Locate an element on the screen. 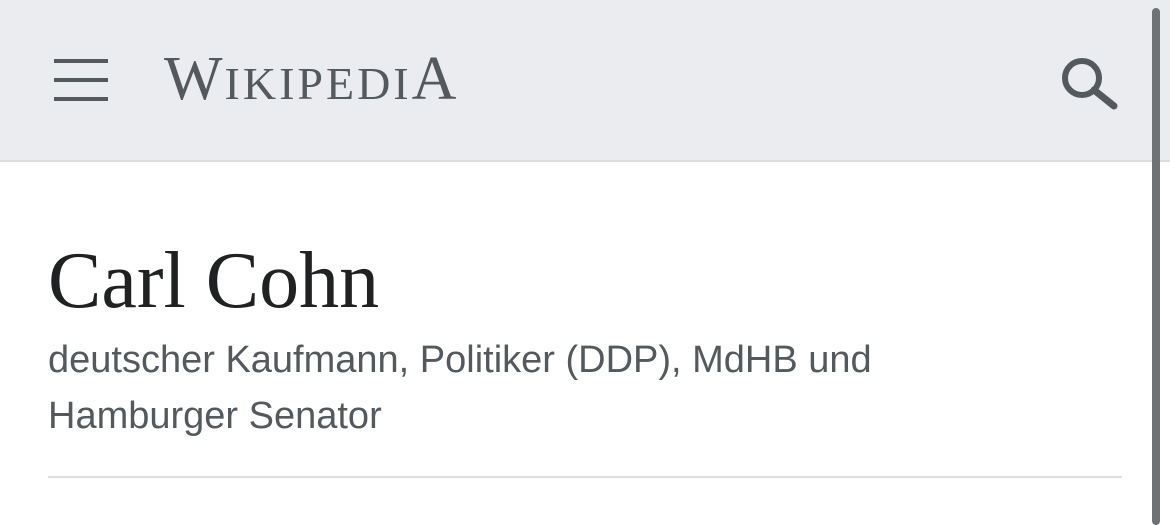 The width and height of the screenshot is (1170, 525). menu-button is located at coordinates (80, 81).